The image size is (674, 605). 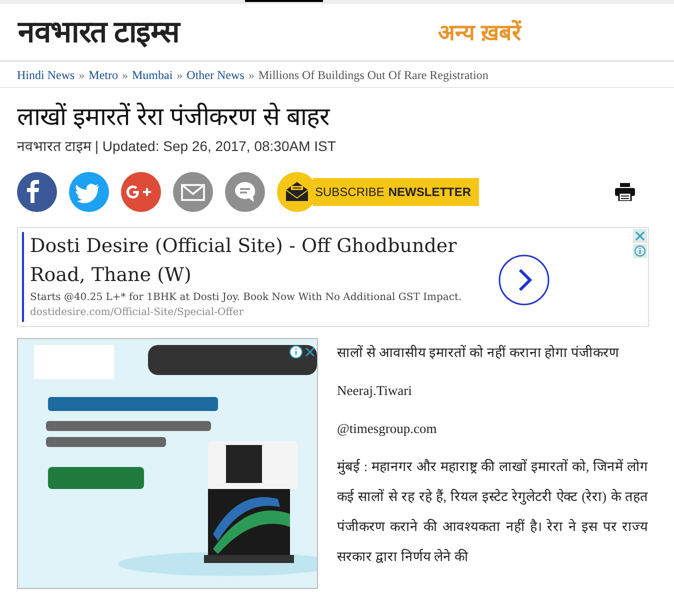 What do you see at coordinates (54, 146) in the screenshot?
I see `article-source: नवभारत टाइम` at bounding box center [54, 146].